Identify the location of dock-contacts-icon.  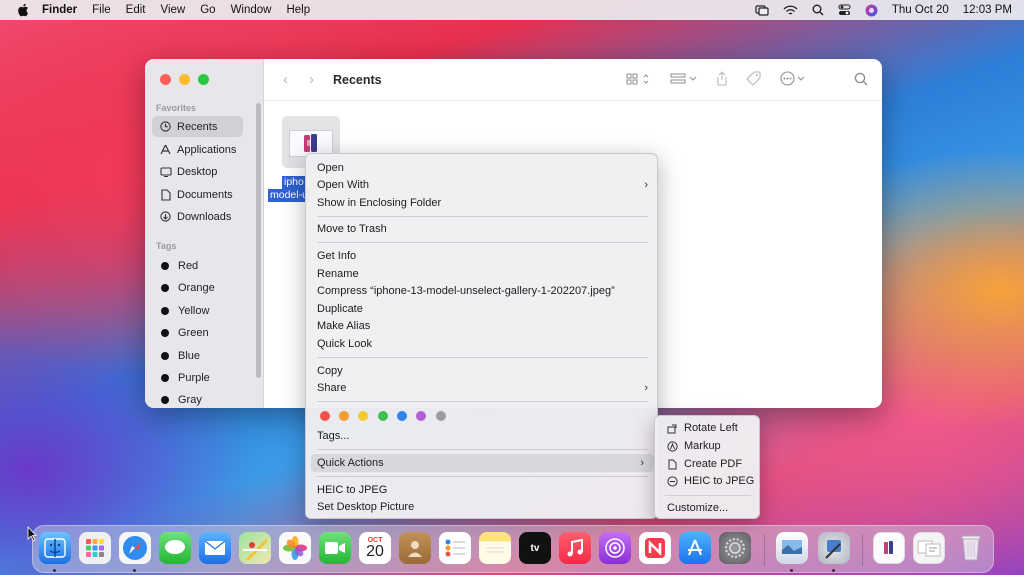
(415, 548).